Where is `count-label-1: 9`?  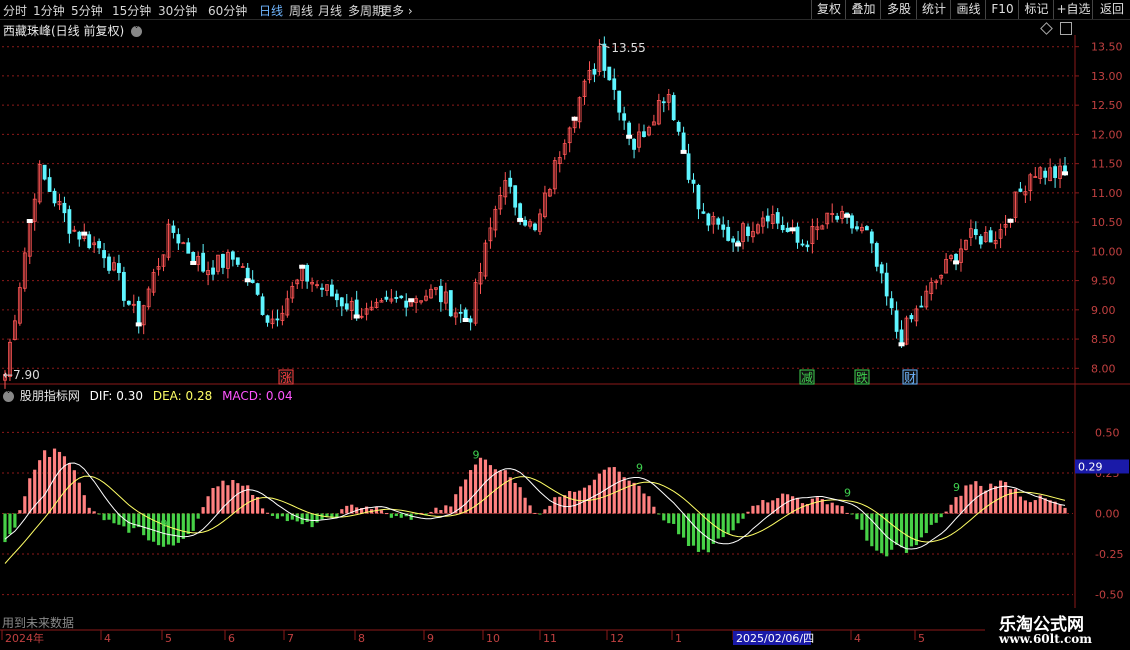
count-label-1: 9 is located at coordinates (476, 455).